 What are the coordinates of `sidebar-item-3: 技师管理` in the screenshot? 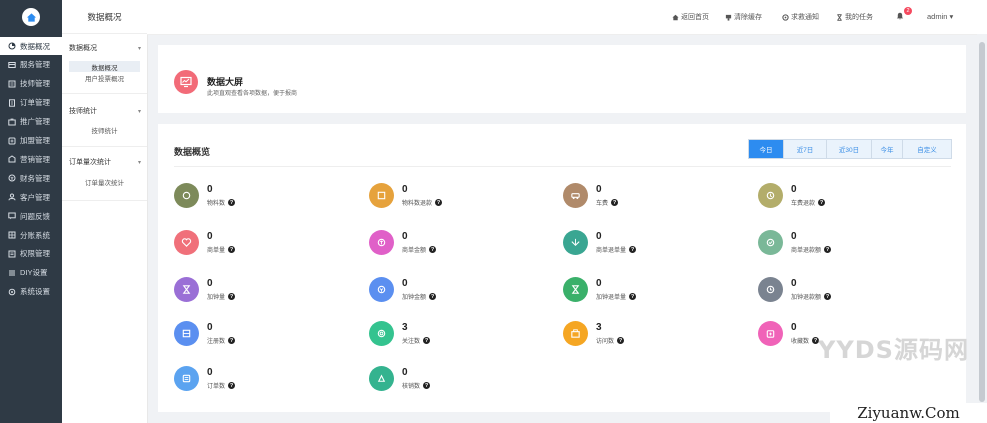 It's located at (31, 84).